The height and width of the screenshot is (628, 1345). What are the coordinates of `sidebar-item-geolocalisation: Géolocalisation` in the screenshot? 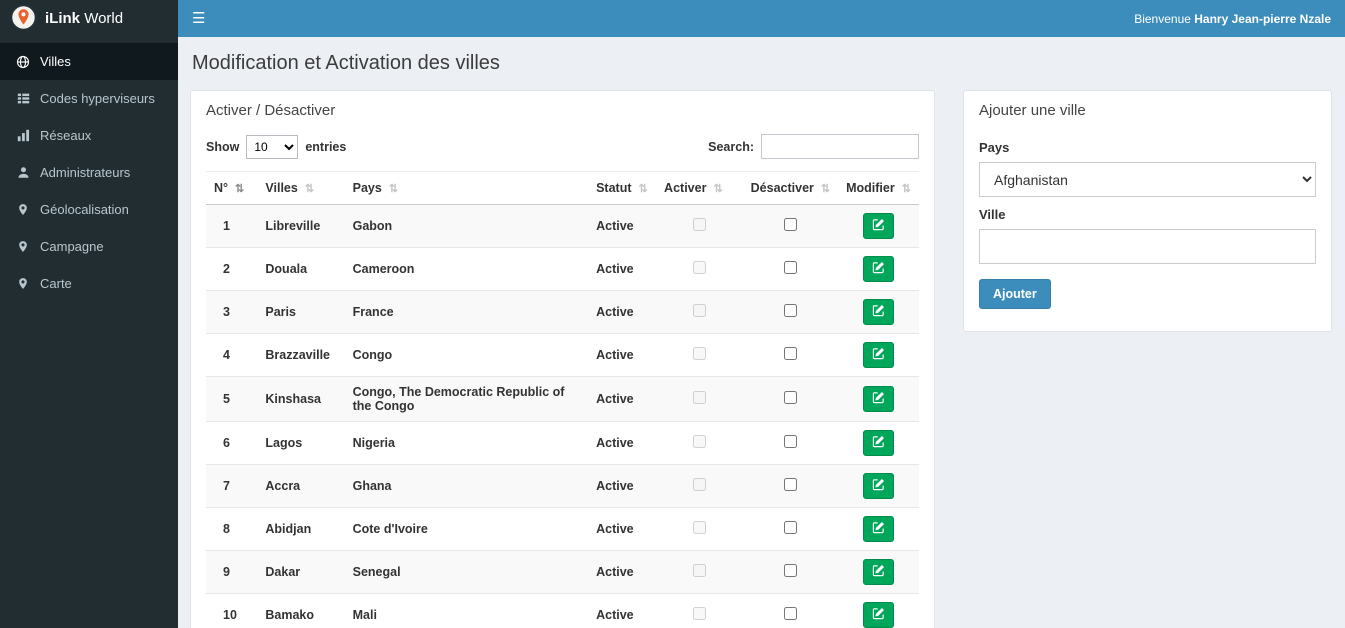 It's located at (89, 209).